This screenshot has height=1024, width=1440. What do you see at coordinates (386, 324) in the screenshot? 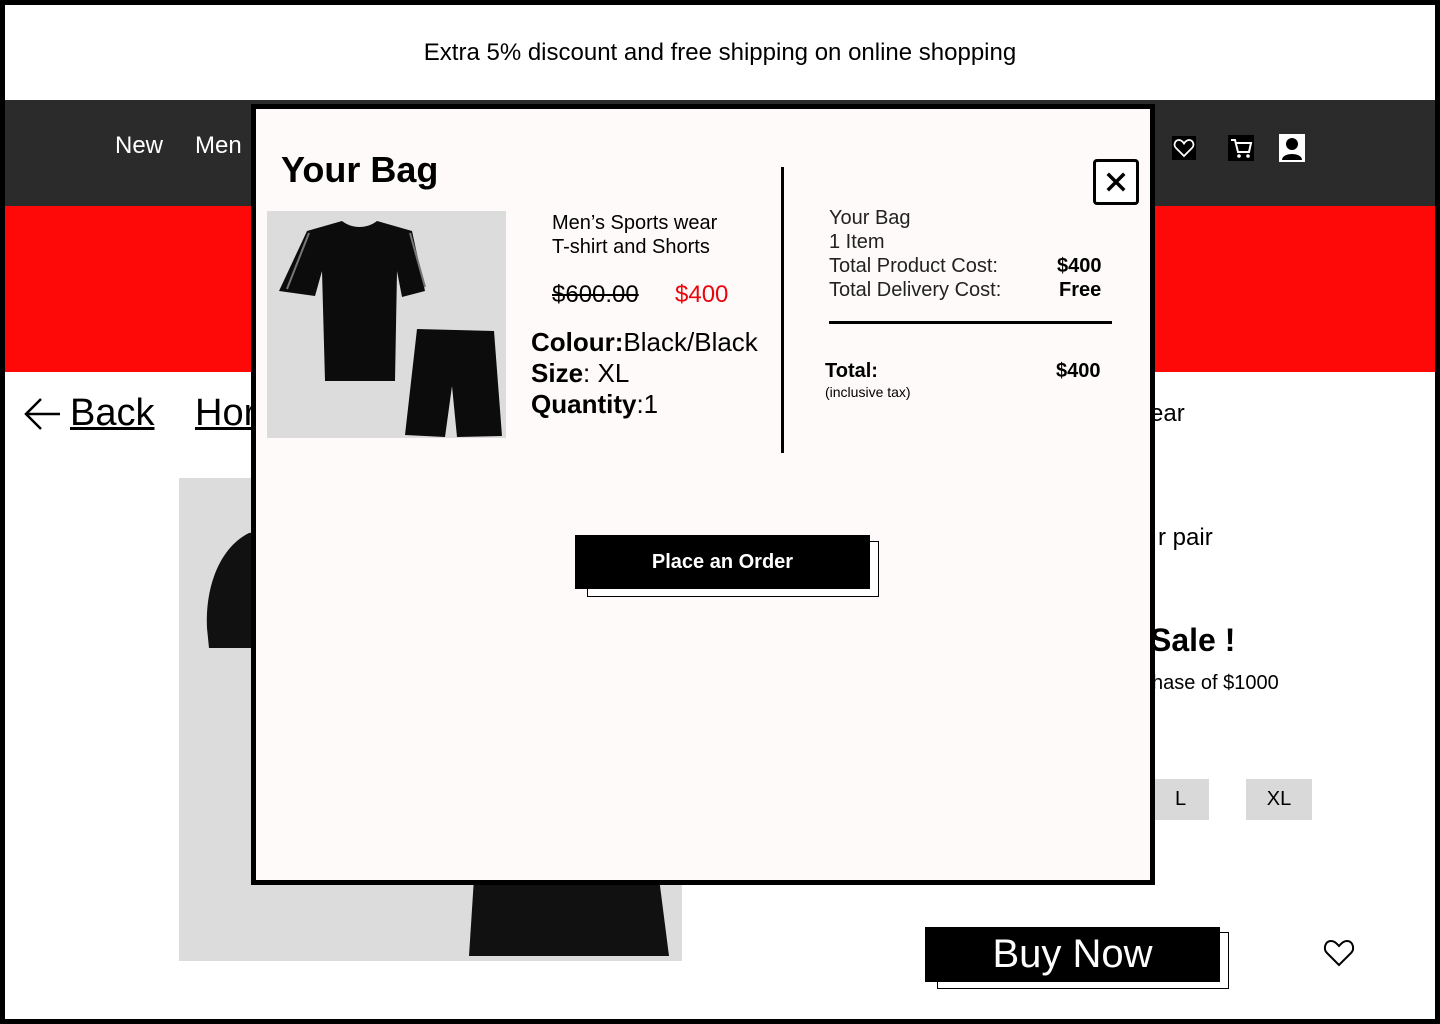
I see `bag-product-image` at bounding box center [386, 324].